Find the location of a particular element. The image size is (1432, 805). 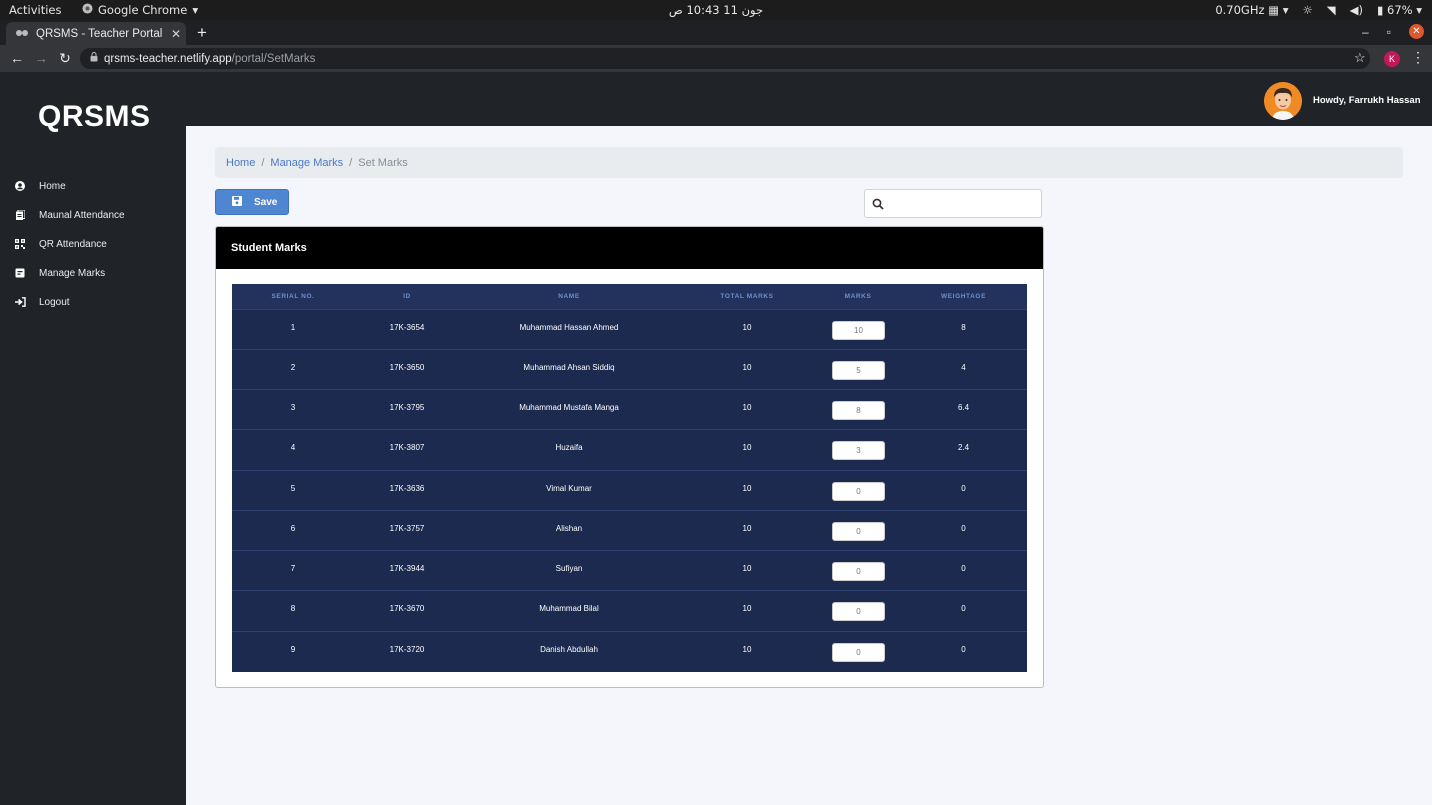

close-tab-icon: ✕ is located at coordinates (176, 34).